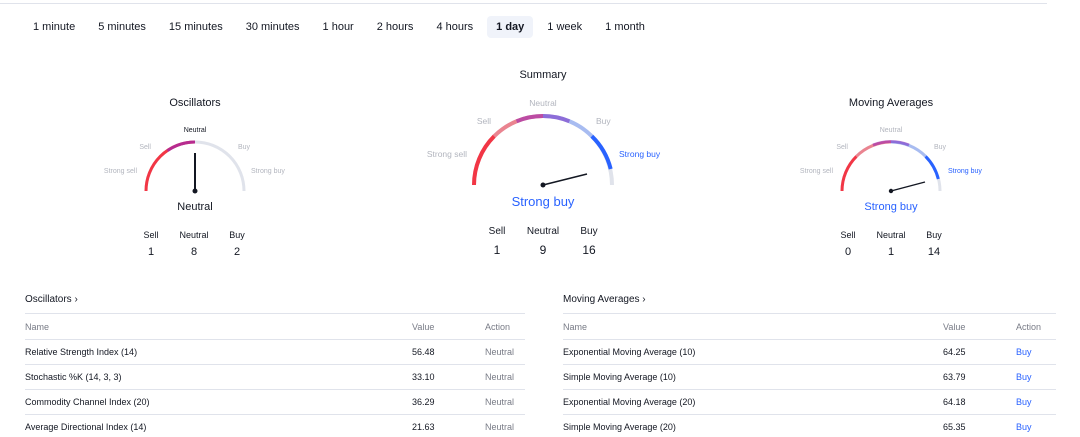 The height and width of the screenshot is (437, 1080). Describe the element at coordinates (809, 426) in the screenshot. I see `table-row: Simple Moving Average (20) 65.35 Buy` at that location.